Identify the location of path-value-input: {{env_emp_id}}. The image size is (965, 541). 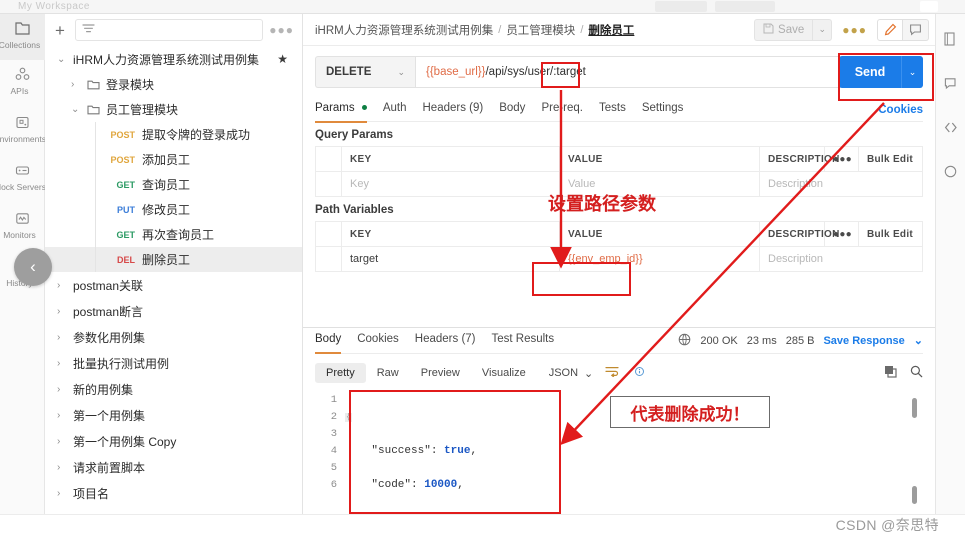
(659, 259).